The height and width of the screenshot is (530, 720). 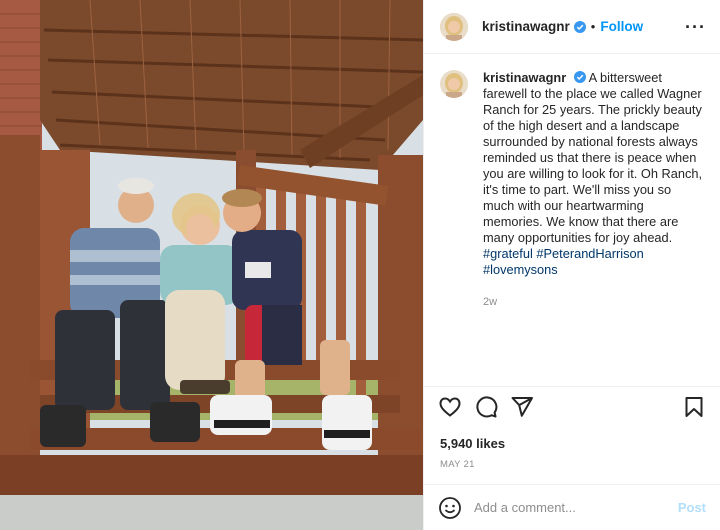 I want to click on bookmark-icon, so click(x=694, y=407).